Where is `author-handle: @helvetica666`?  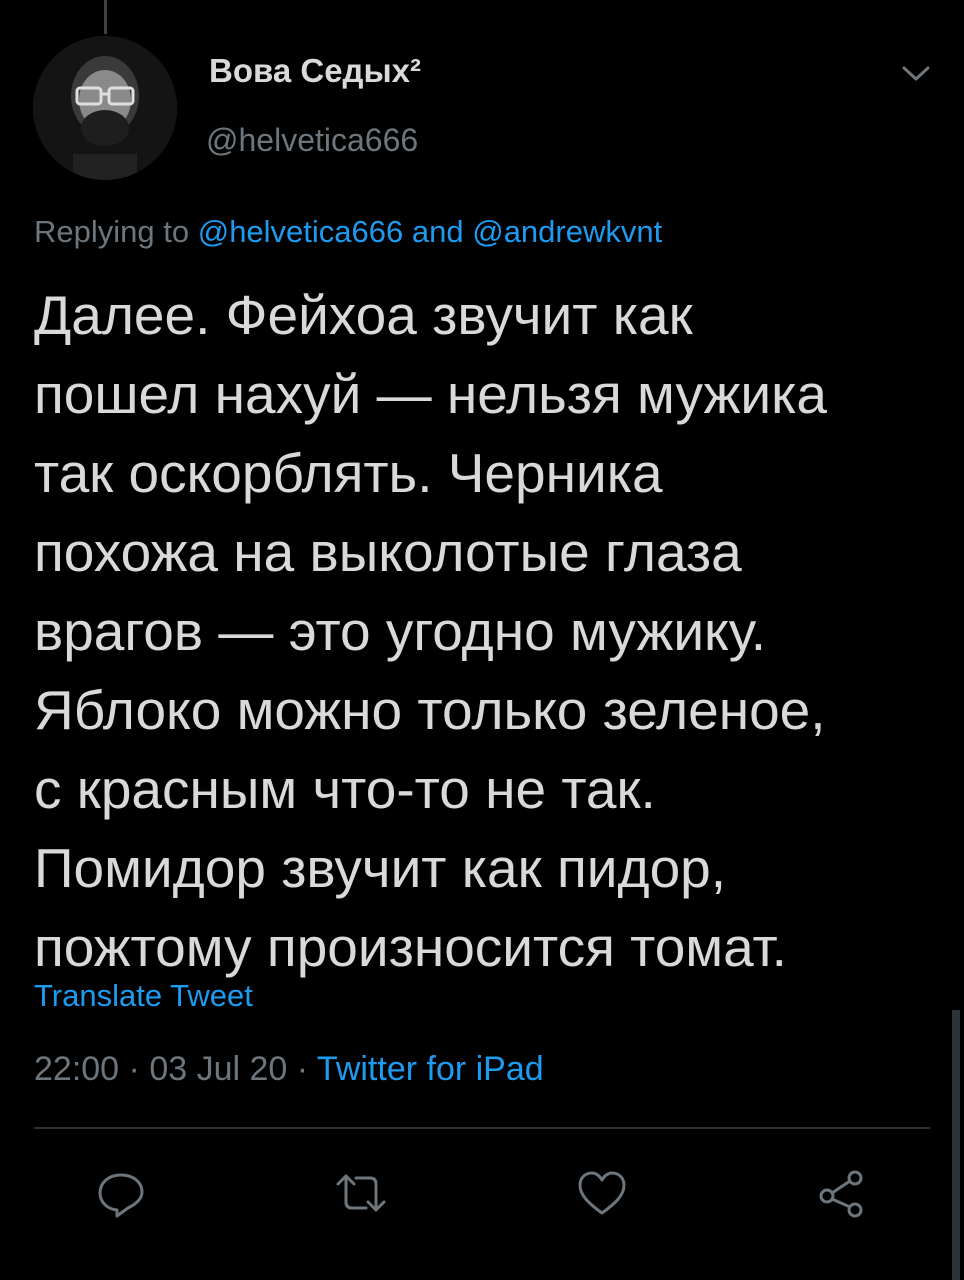 author-handle: @helvetica666 is located at coordinates (312, 140).